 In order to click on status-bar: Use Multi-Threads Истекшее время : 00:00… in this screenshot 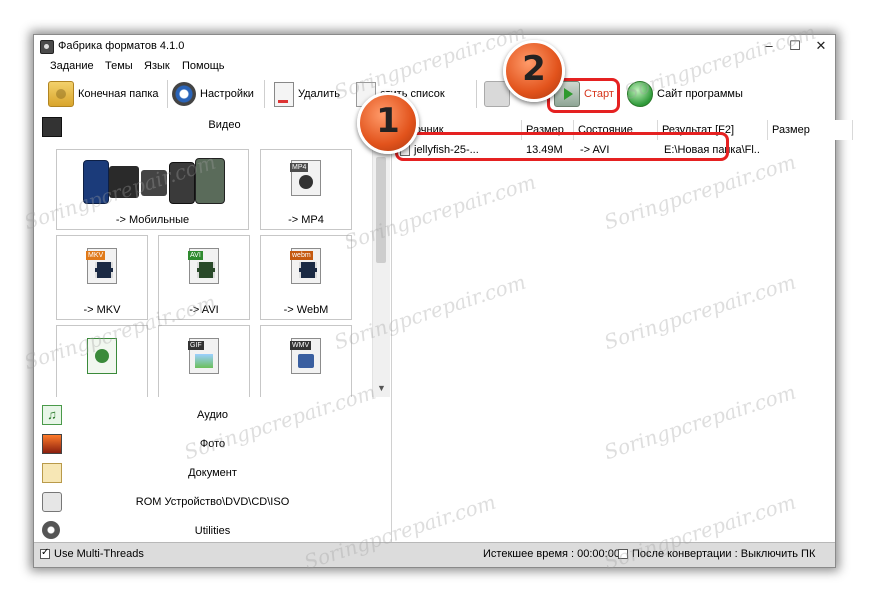, I will do `click(434, 554)`.